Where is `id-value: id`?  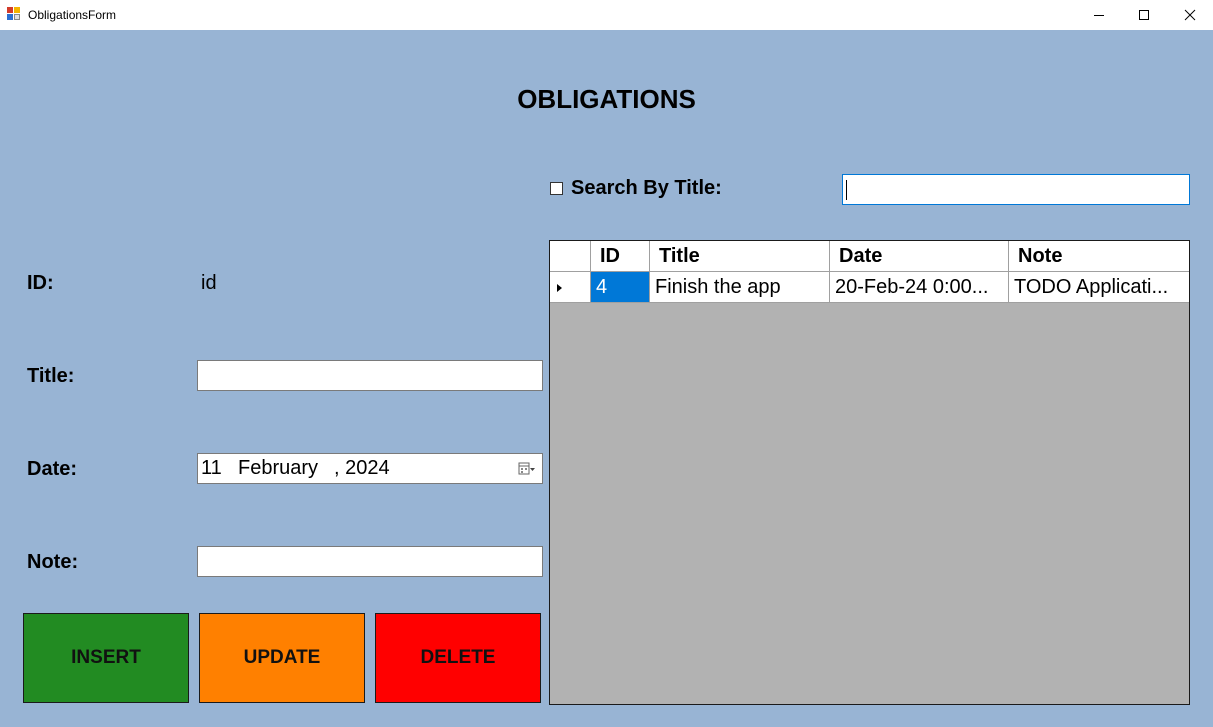 id-value: id is located at coordinates (209, 283).